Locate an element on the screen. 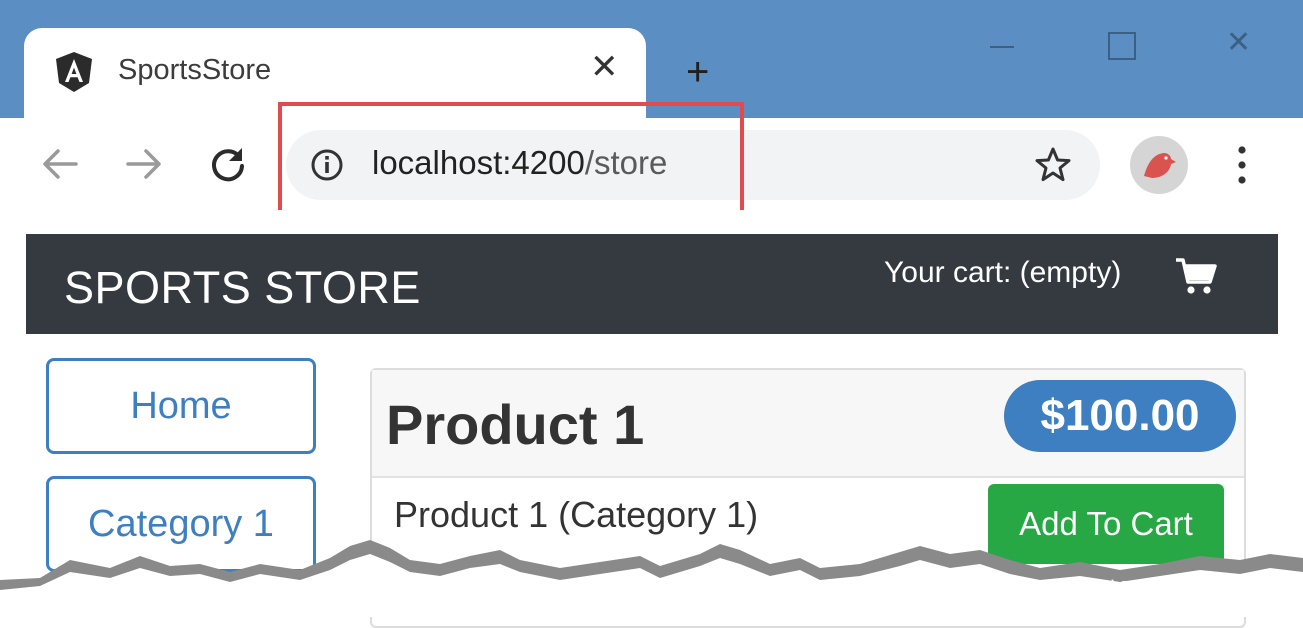  shopping-cart-icon is located at coordinates (1196, 276).